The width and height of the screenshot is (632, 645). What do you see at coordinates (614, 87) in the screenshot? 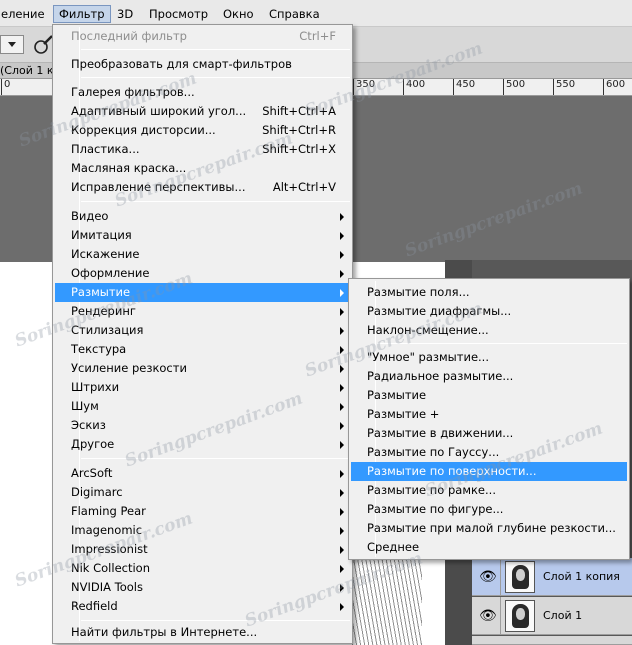
I see `ruler-tick: 600` at bounding box center [614, 87].